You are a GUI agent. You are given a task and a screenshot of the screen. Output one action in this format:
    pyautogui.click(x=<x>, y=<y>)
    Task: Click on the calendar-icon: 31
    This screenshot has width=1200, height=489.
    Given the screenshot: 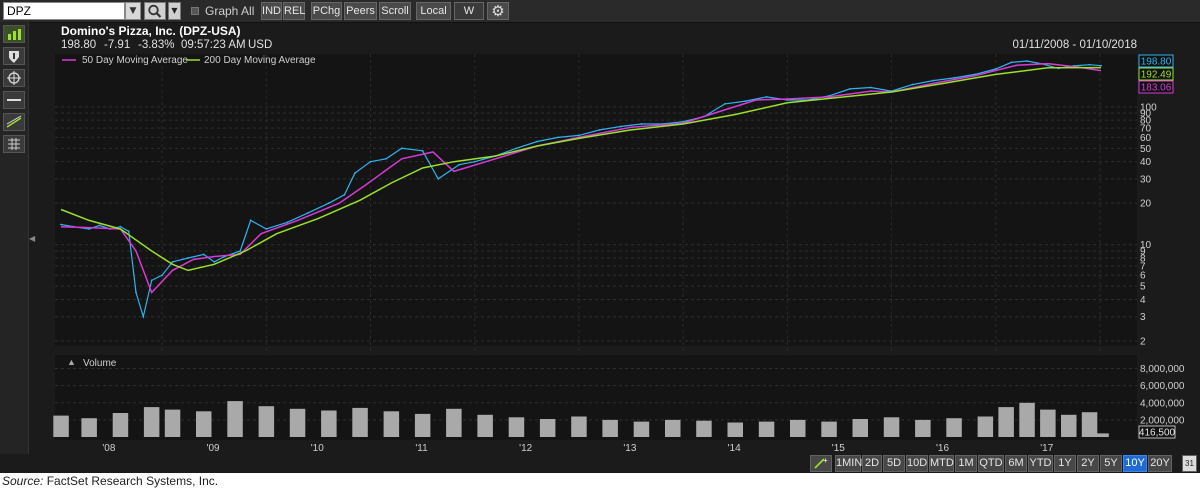 What is the action you would take?
    pyautogui.click(x=1189, y=463)
    